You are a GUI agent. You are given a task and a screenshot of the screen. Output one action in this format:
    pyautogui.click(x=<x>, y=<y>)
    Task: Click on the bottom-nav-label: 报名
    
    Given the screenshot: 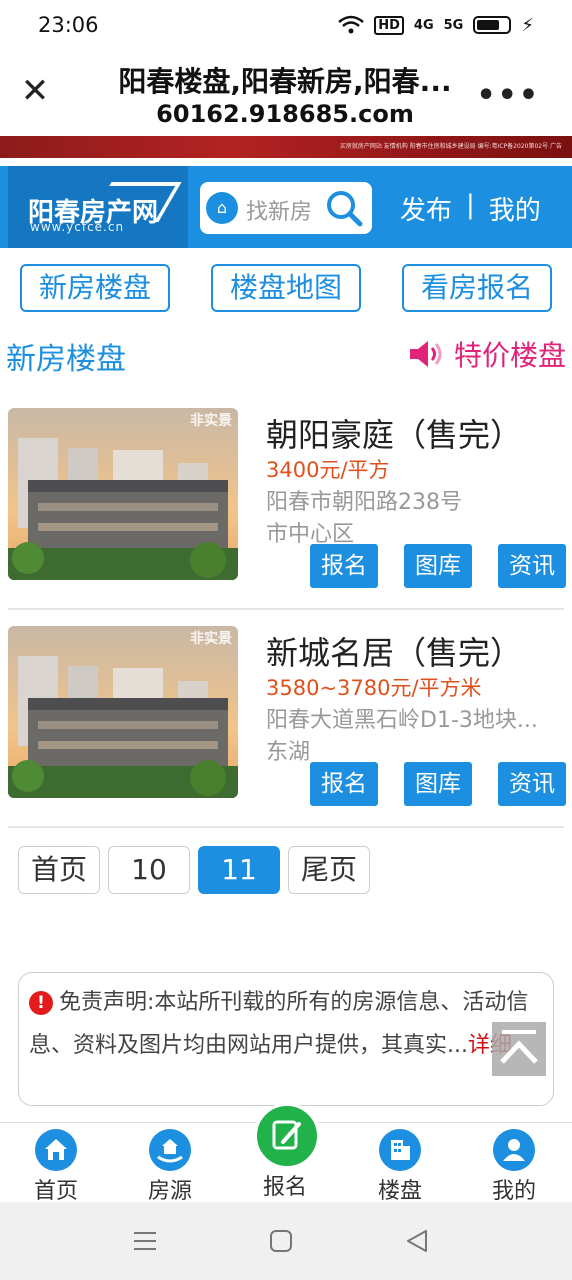 What is the action you would take?
    pyautogui.click(x=284, y=1187)
    